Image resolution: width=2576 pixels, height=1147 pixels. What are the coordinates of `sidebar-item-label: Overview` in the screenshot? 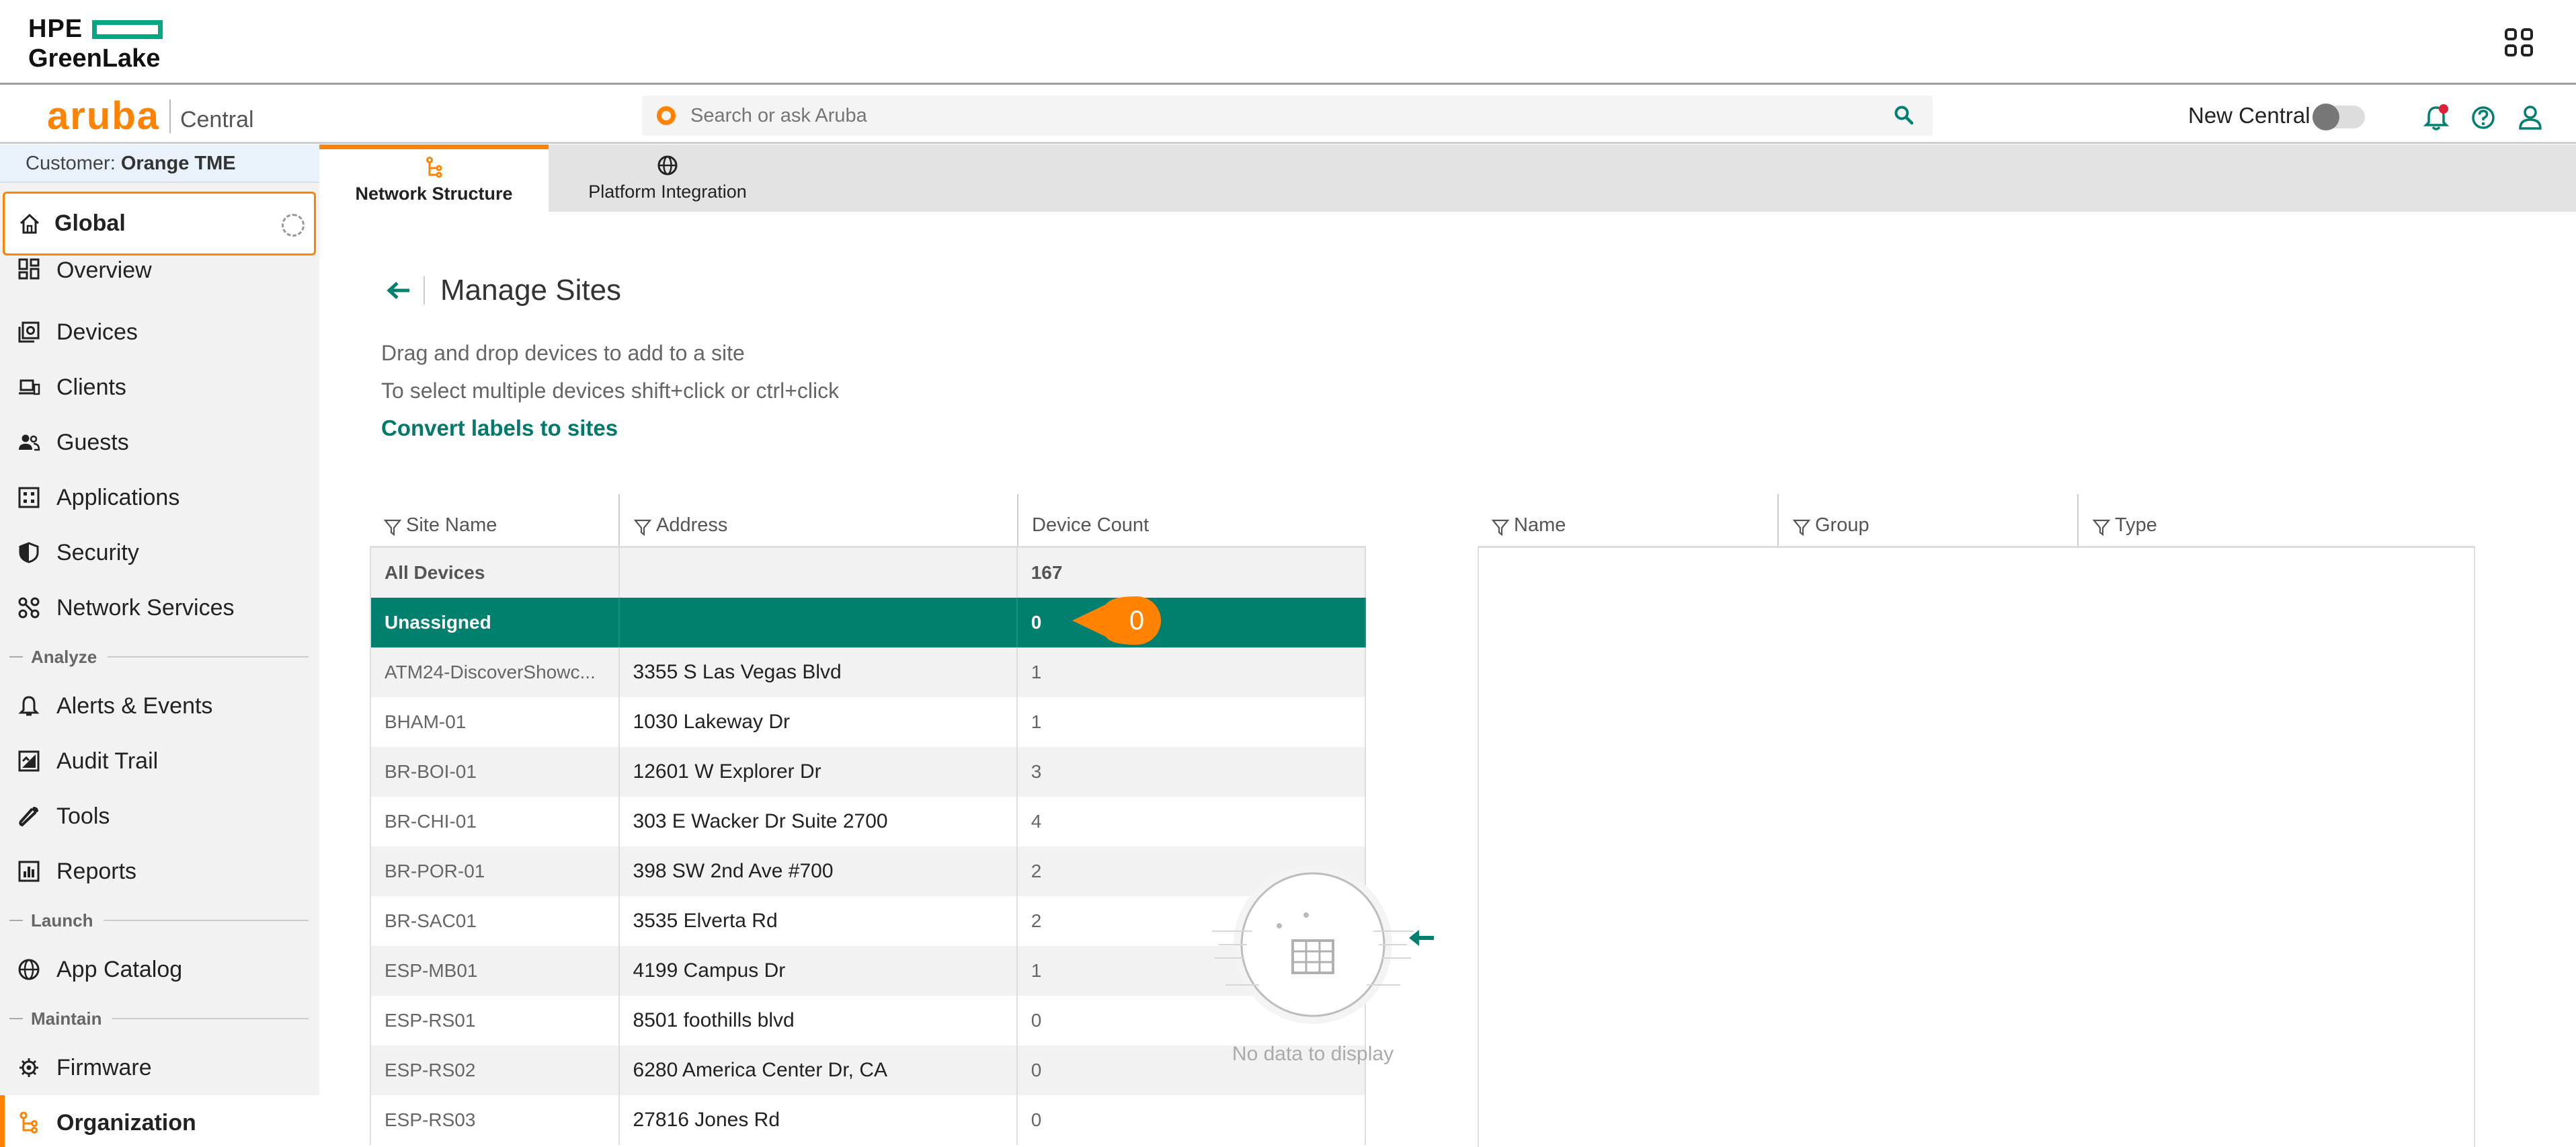 It's located at (104, 270).